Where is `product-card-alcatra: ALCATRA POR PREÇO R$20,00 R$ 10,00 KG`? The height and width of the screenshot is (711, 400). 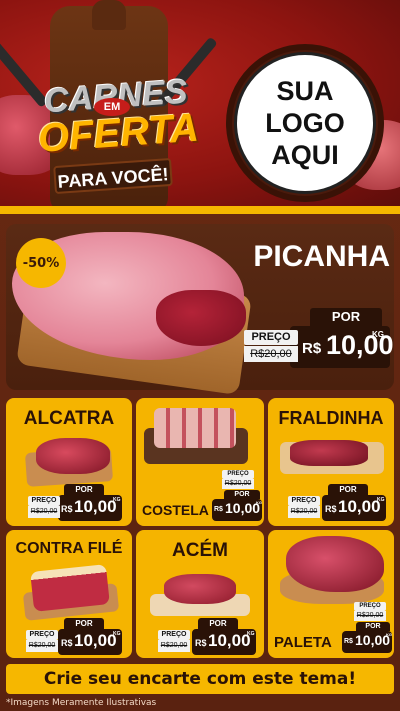
product-card-alcatra: ALCATRA POR PREÇO R$20,00 R$ 10,00 KG is located at coordinates (69, 462).